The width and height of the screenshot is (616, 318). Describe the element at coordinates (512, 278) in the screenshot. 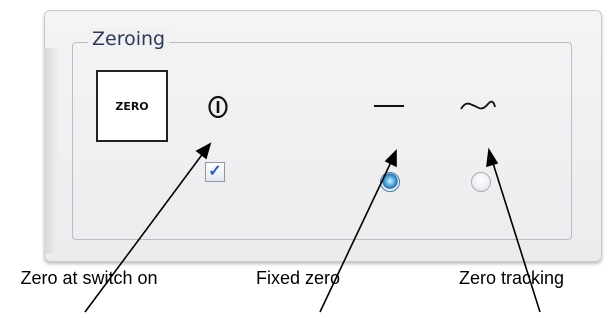

I see `caption-zero-tracking: Zero tracking` at that location.